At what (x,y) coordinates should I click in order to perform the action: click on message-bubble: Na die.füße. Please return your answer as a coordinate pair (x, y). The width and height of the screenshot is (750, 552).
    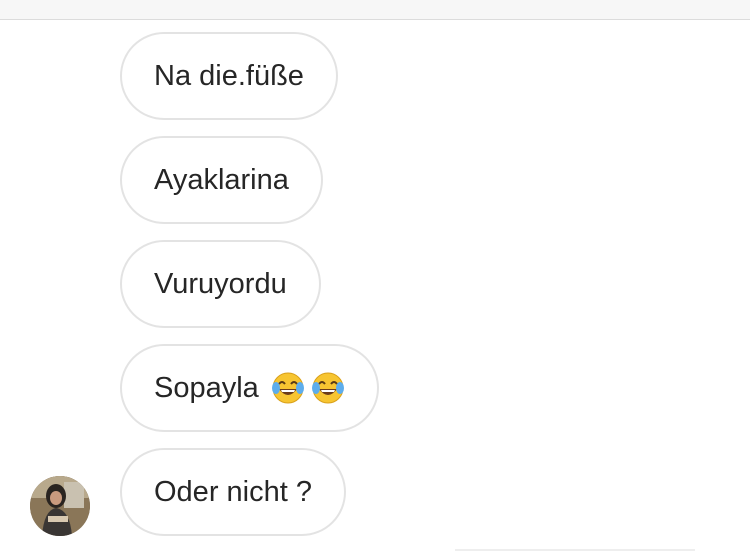
    Looking at the image, I should click on (229, 76).